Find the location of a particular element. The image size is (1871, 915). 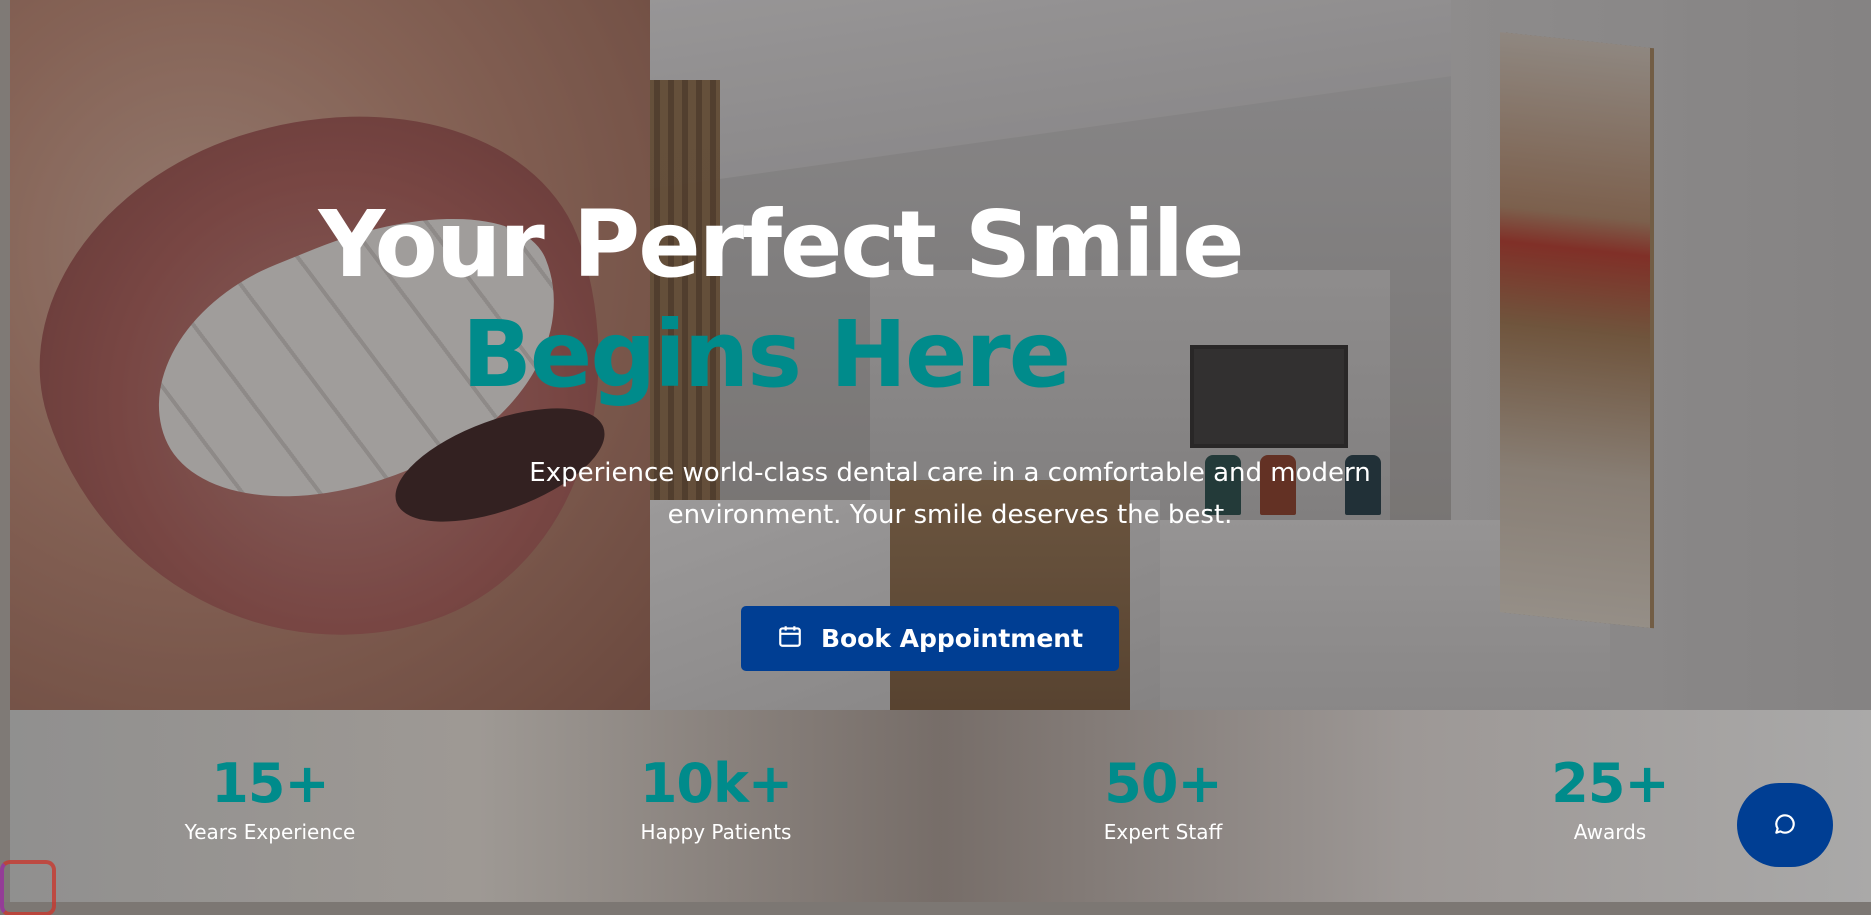

stat-expert-staff: 50+ Expert Staff is located at coordinates (1163, 799).